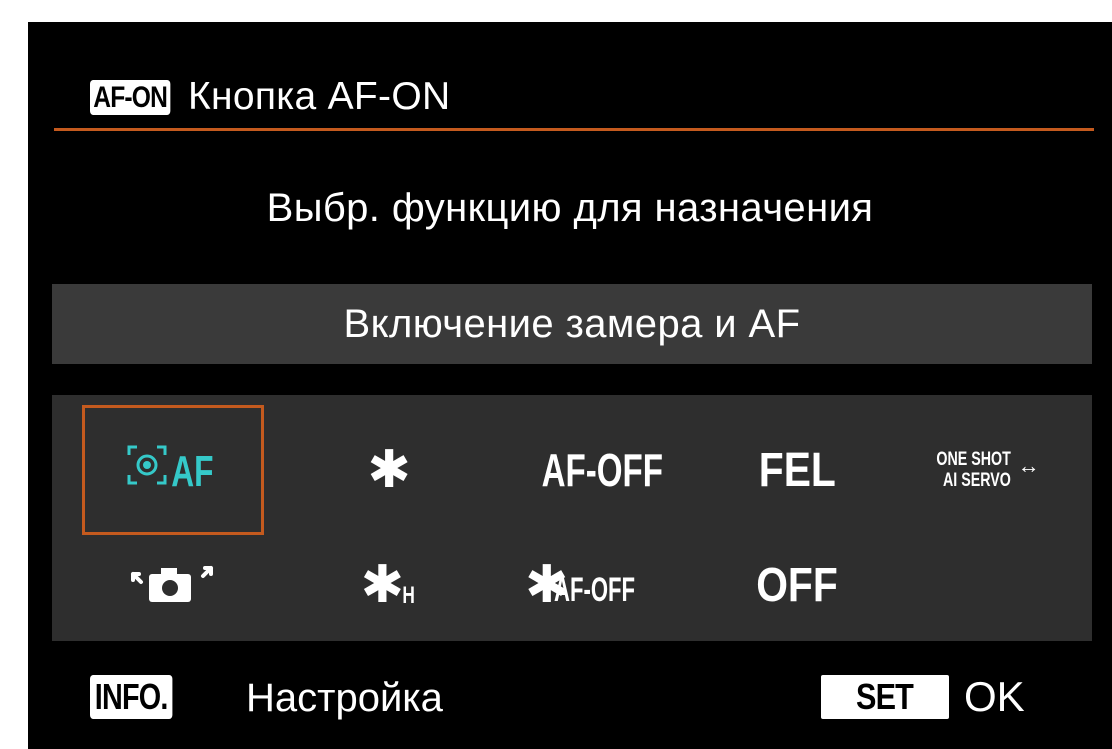 The height and width of the screenshot is (749, 1112). I want to click on aiservo-line: AI SERVO, so click(977, 480).